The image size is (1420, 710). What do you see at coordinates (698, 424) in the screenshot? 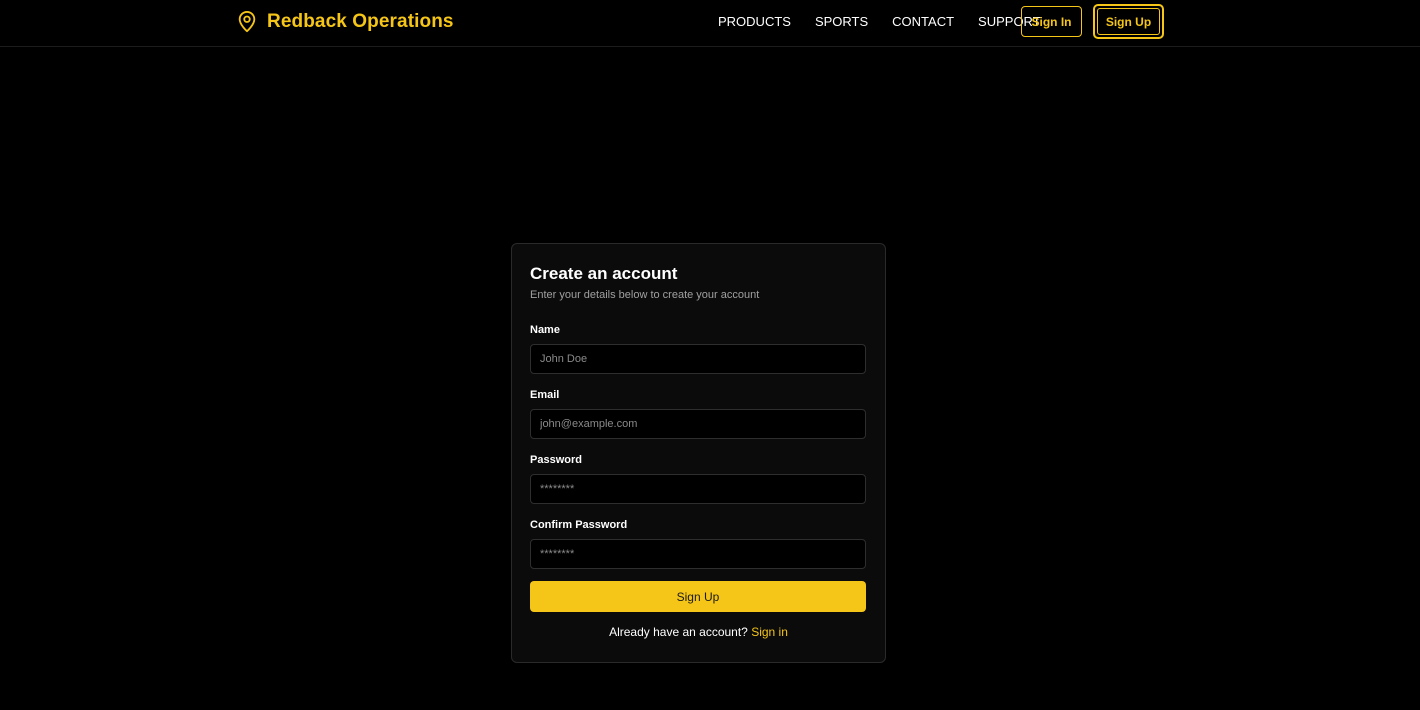
I see `email-input` at bounding box center [698, 424].